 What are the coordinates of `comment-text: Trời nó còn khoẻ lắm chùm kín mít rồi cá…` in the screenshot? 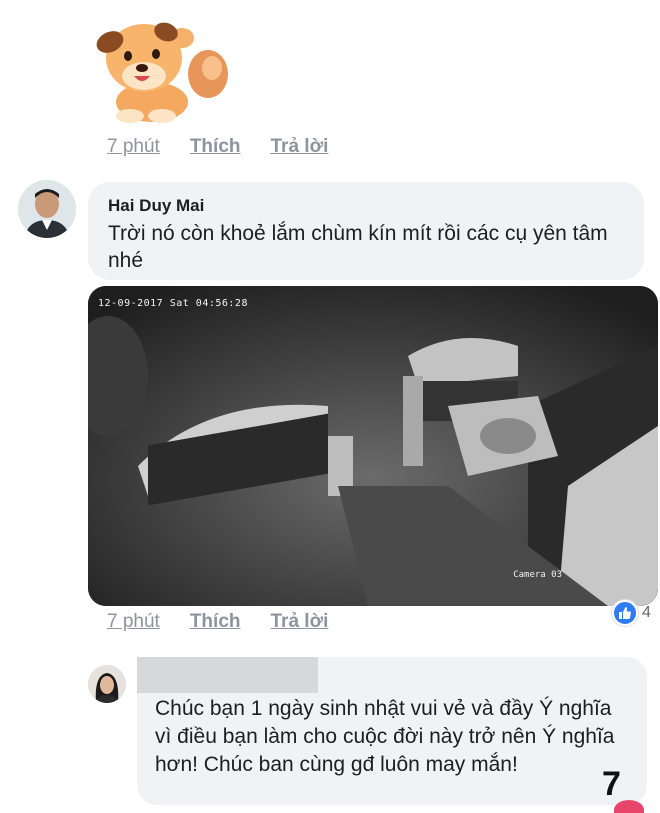 It's located at (358, 247).